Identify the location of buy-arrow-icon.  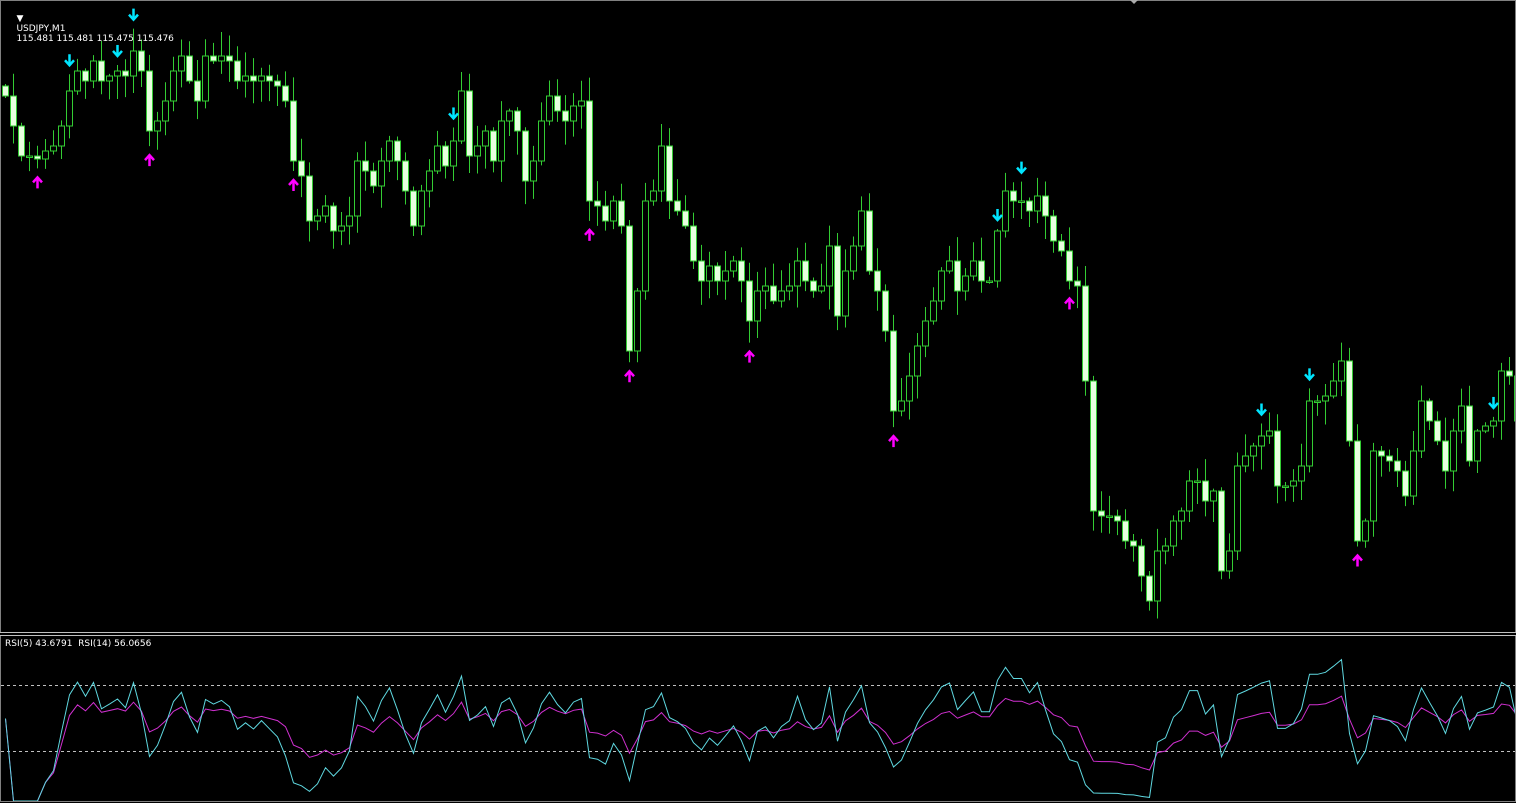
(893, 441).